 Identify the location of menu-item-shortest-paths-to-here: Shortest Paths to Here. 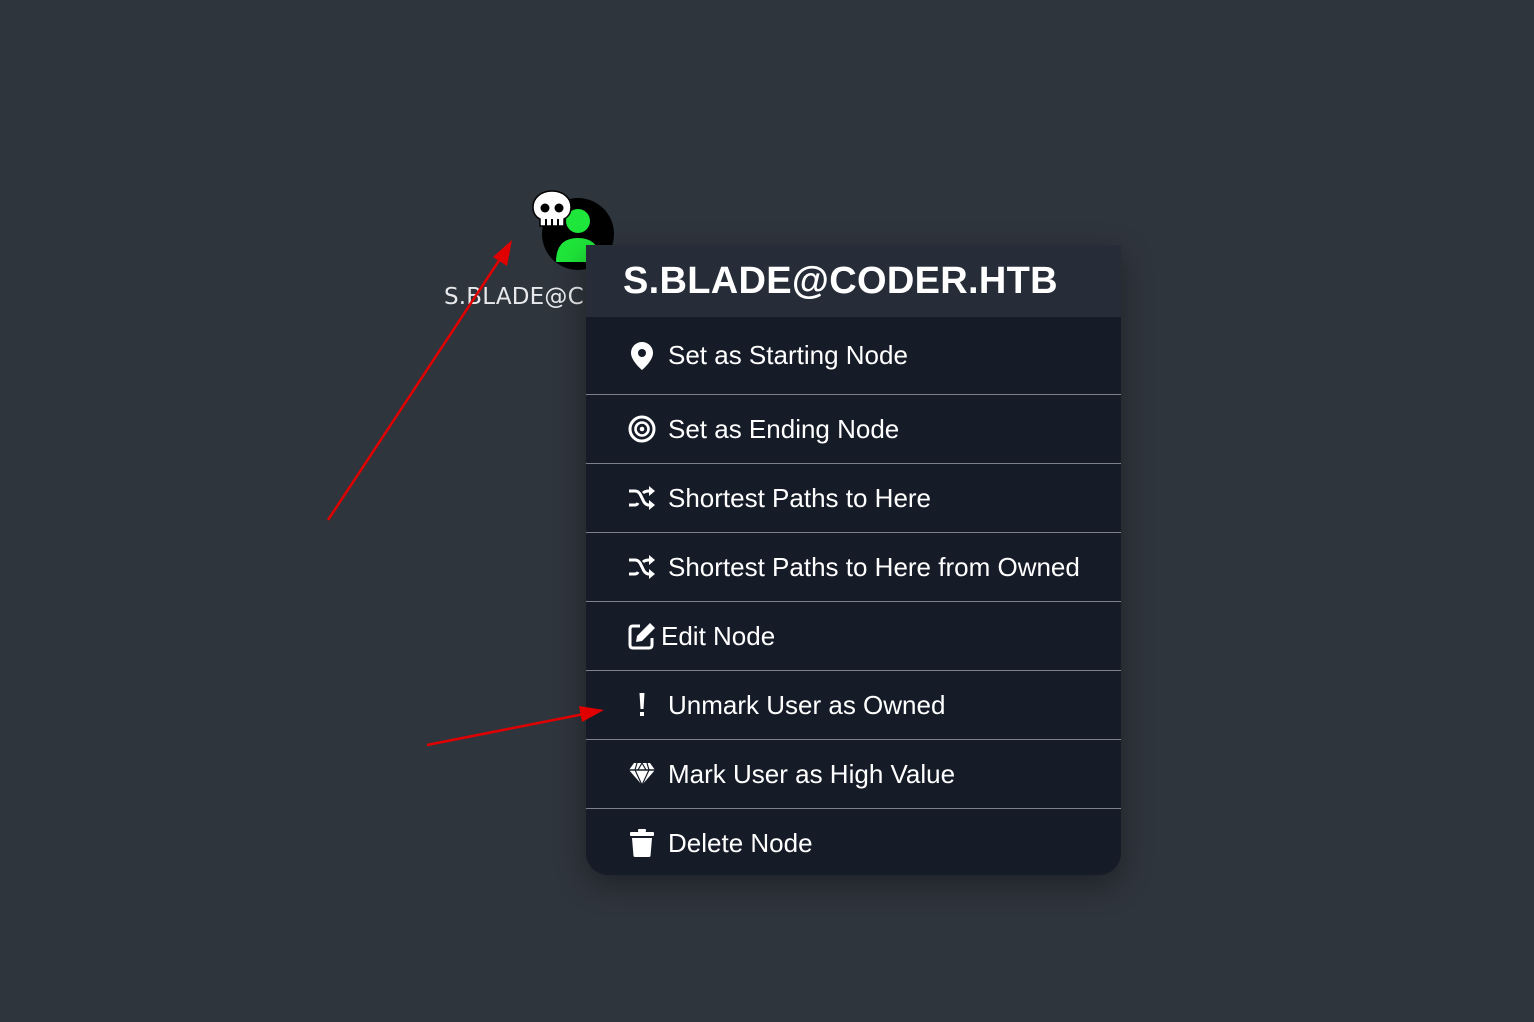
(853, 497).